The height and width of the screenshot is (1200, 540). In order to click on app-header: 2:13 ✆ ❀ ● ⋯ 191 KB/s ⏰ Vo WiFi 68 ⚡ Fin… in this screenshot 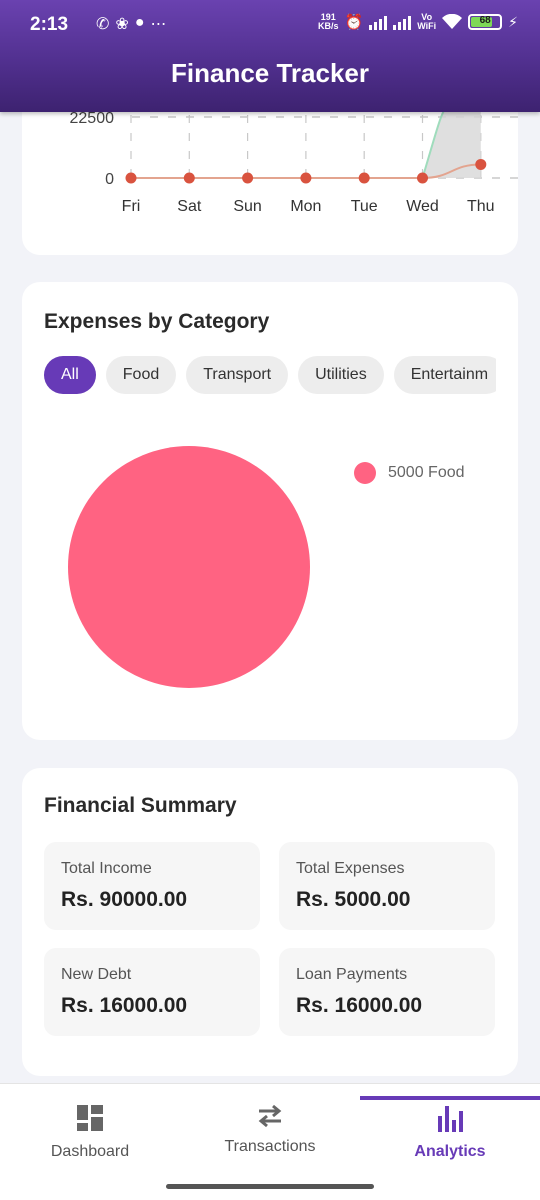, I will do `click(270, 56)`.